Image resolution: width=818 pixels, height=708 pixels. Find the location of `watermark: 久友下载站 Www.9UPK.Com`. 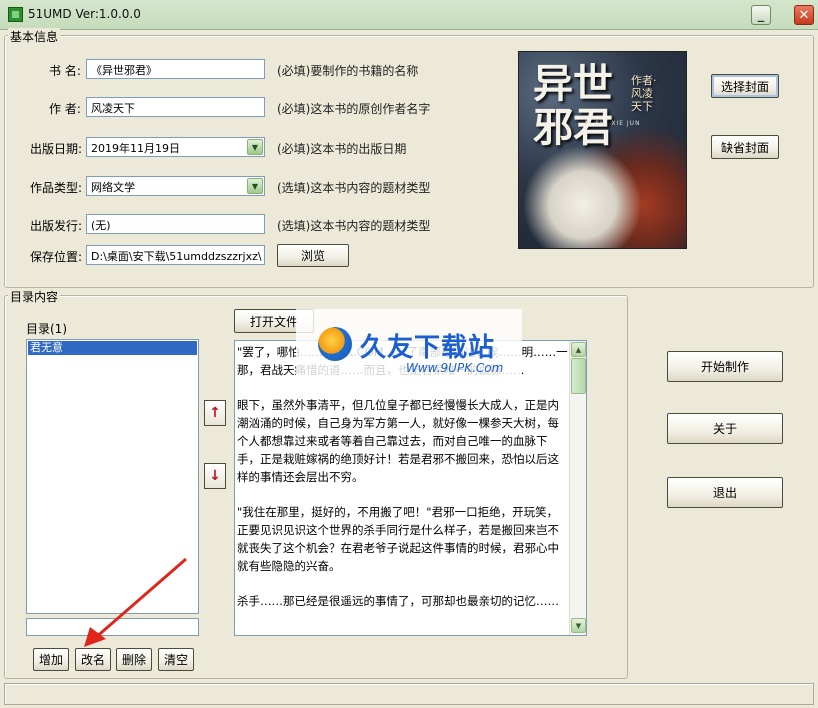

watermark: 久友下载站 Www.9UPK.Com is located at coordinates (409, 349).